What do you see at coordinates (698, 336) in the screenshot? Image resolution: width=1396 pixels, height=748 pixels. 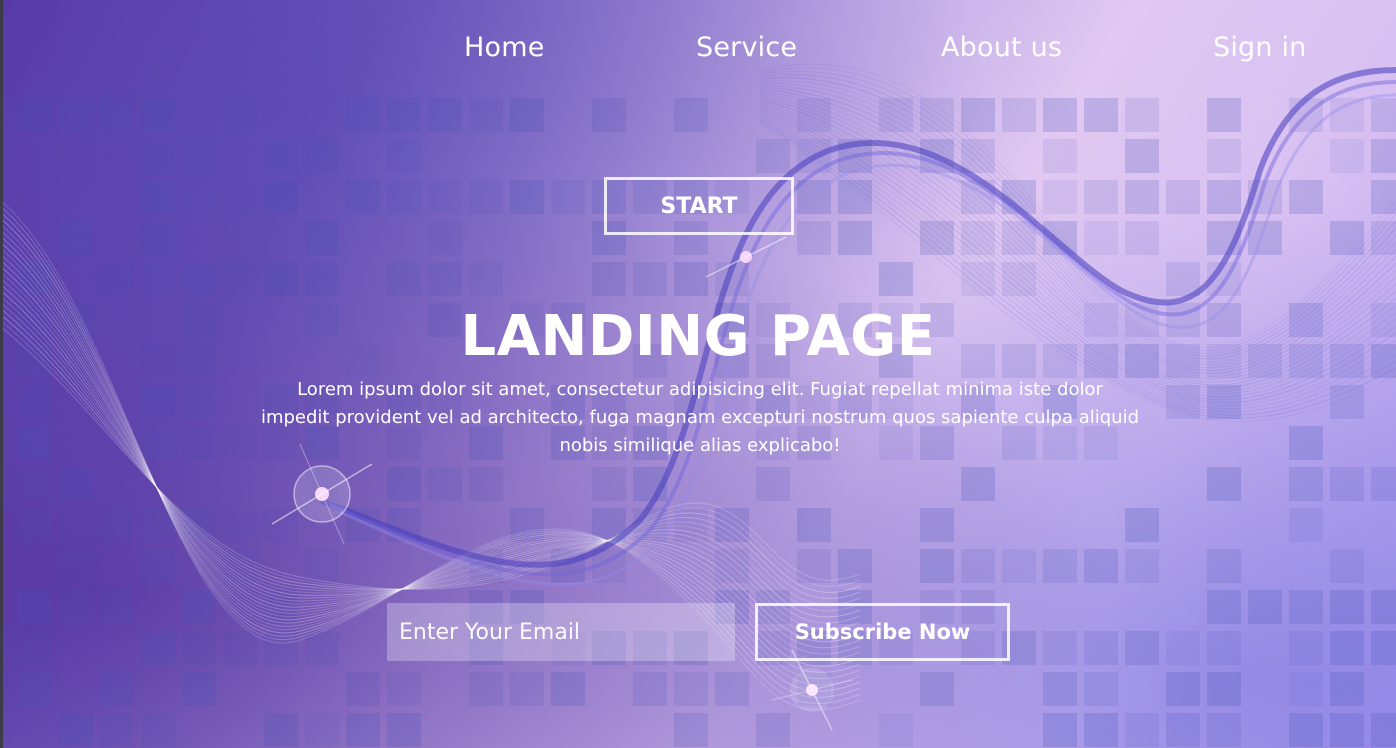 I see `page-title: LANDING PAGE` at bounding box center [698, 336].